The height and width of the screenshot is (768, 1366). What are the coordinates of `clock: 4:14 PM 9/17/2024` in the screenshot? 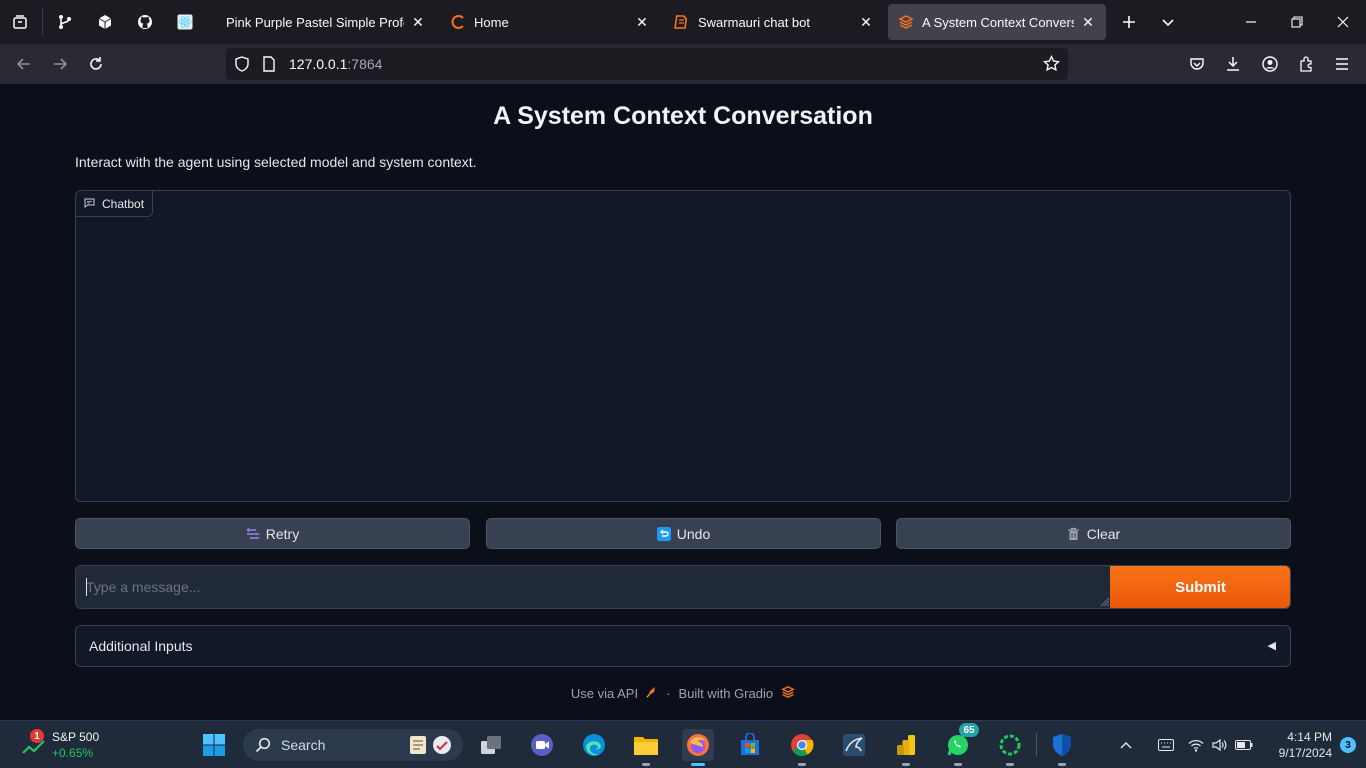 It's located at (1297, 745).